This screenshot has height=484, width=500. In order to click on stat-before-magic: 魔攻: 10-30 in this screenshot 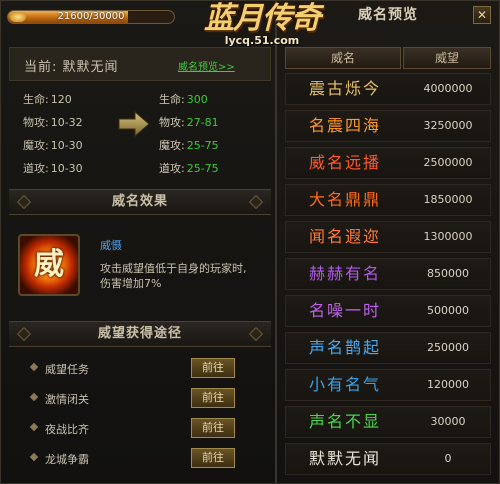, I will do `click(53, 145)`.